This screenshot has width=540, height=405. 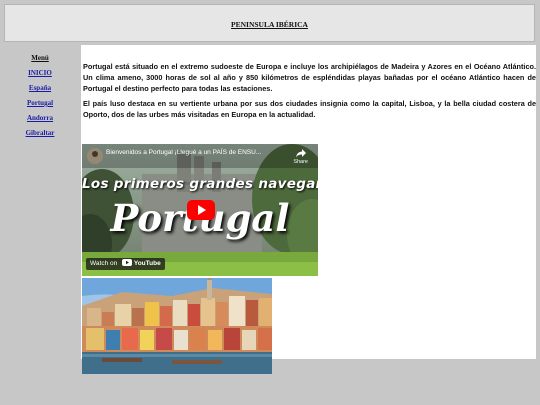 What do you see at coordinates (40, 103) in the screenshot?
I see `nav-link-portugal: Portugal` at bounding box center [40, 103].